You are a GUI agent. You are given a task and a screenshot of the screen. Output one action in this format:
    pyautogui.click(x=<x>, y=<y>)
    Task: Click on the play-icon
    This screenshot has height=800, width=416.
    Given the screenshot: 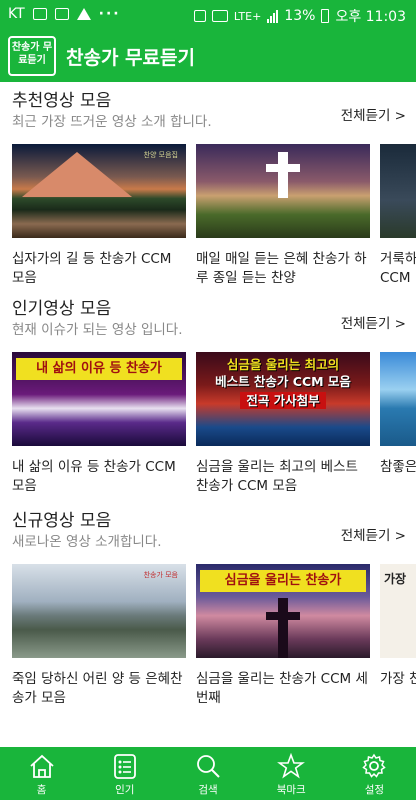 What is the action you would take?
    pyautogui.click(x=83, y=14)
    